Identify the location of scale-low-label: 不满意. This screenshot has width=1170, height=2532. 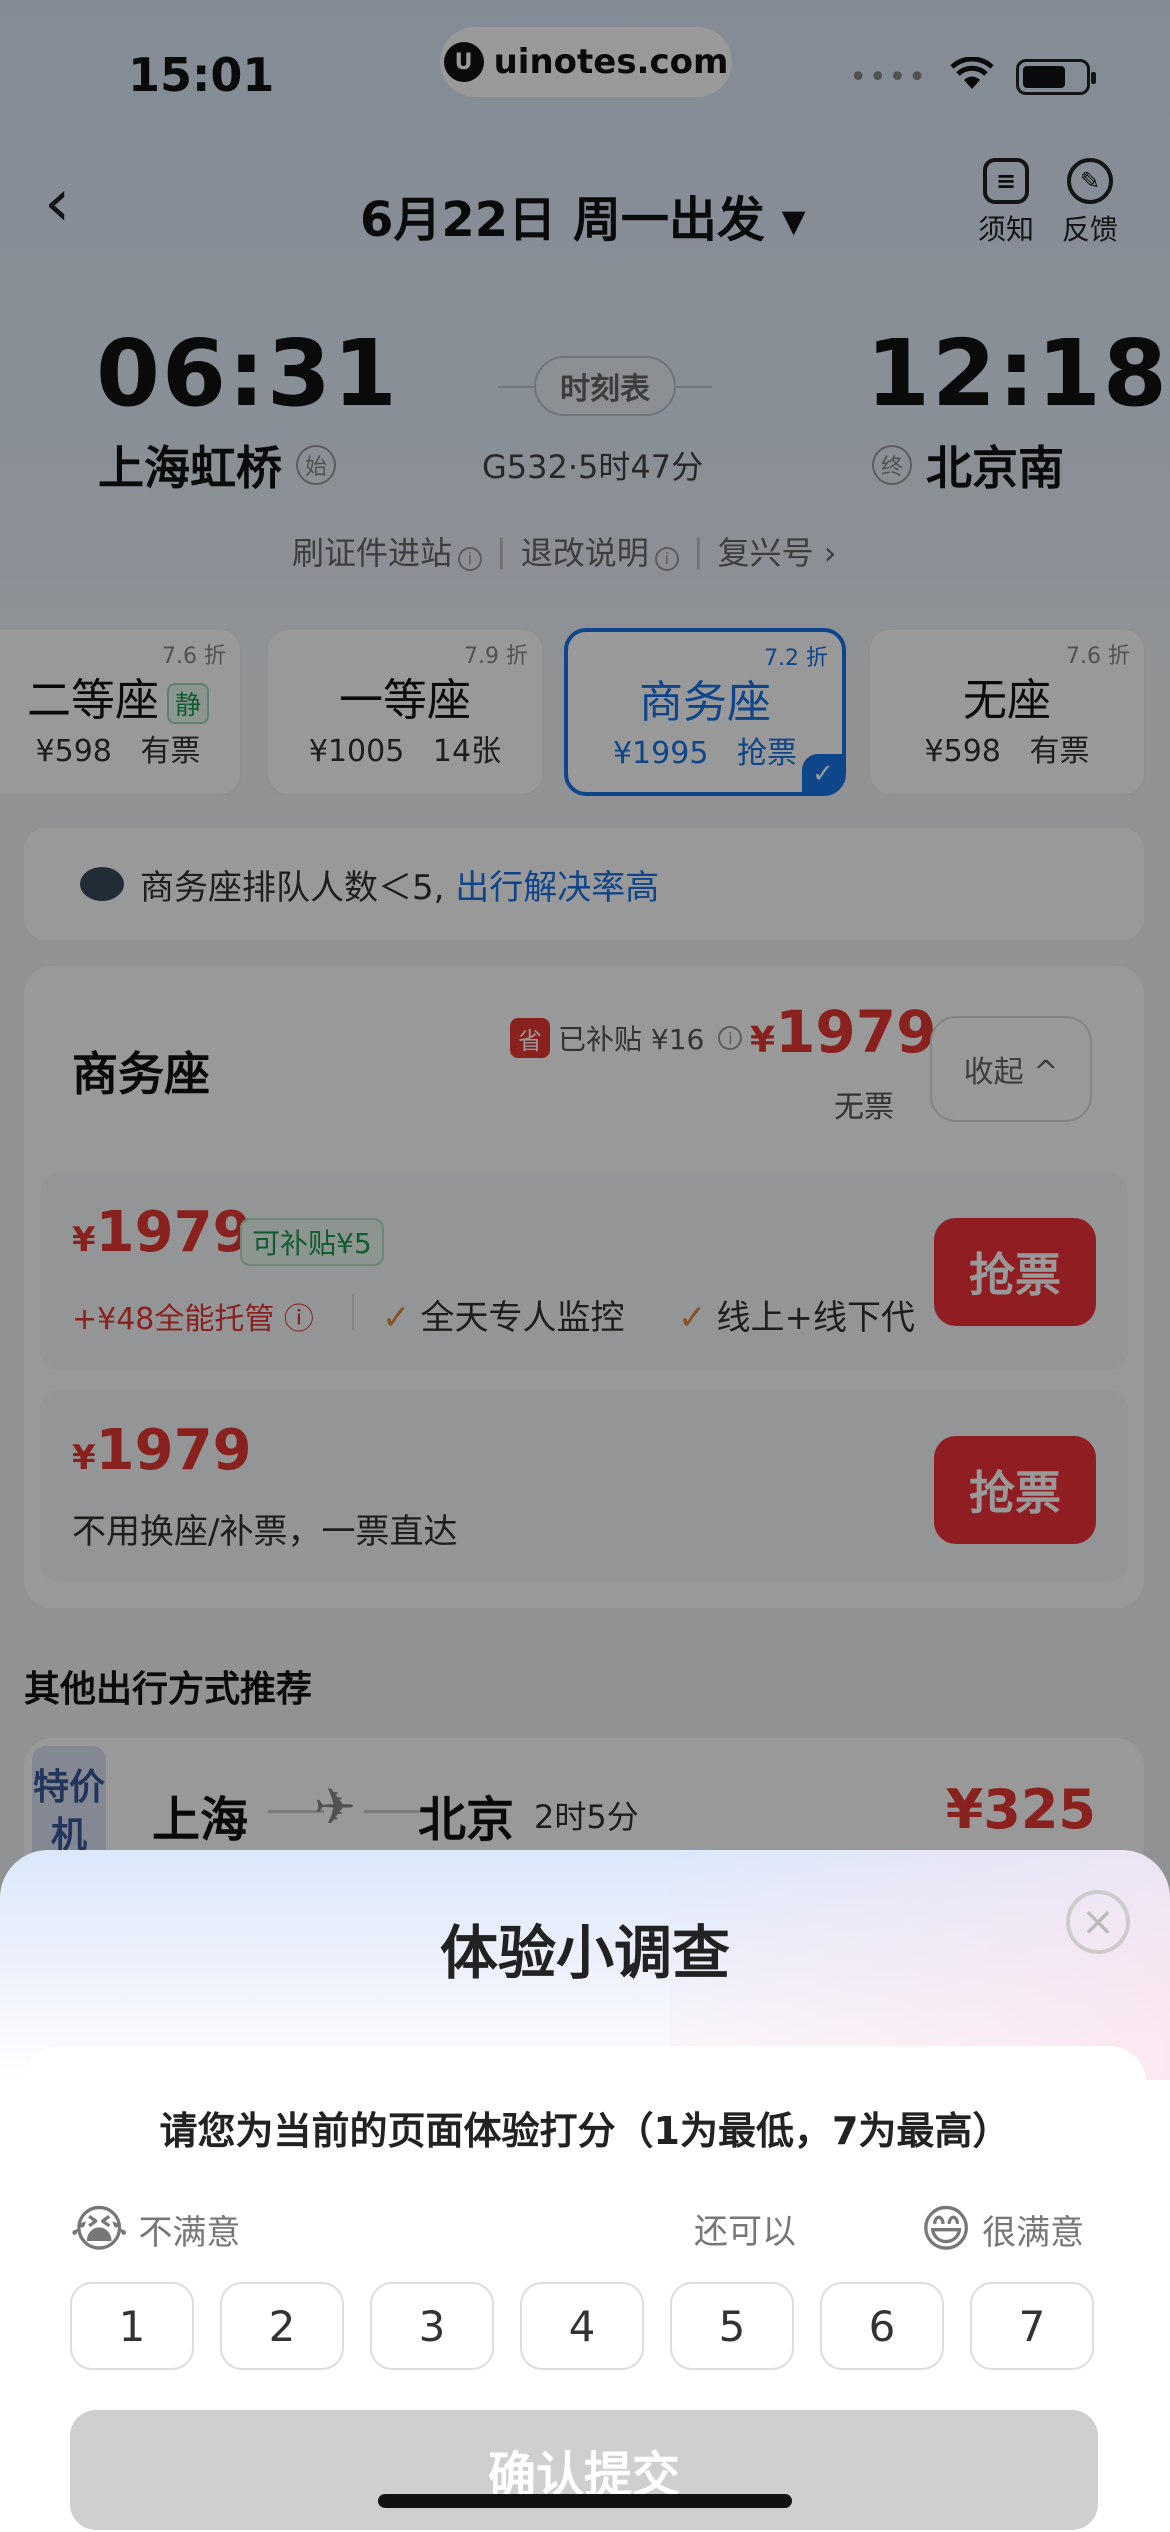
(189, 2232).